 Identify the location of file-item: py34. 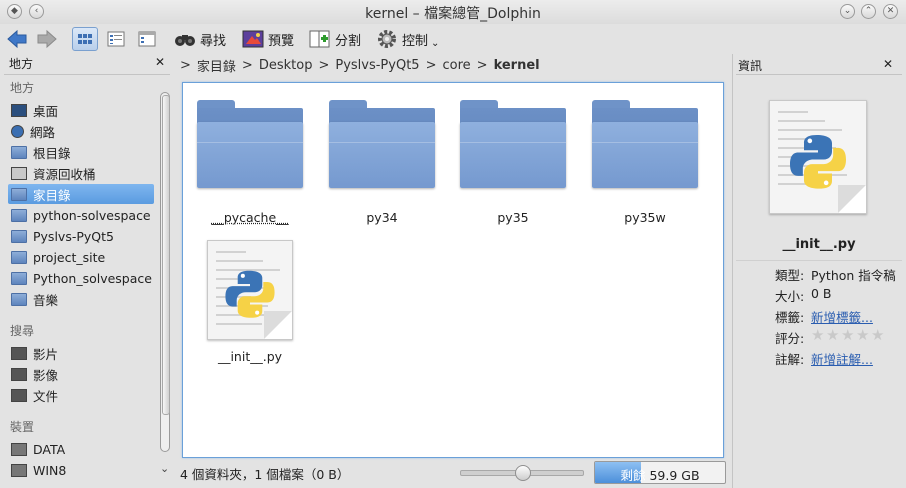
(382, 162).